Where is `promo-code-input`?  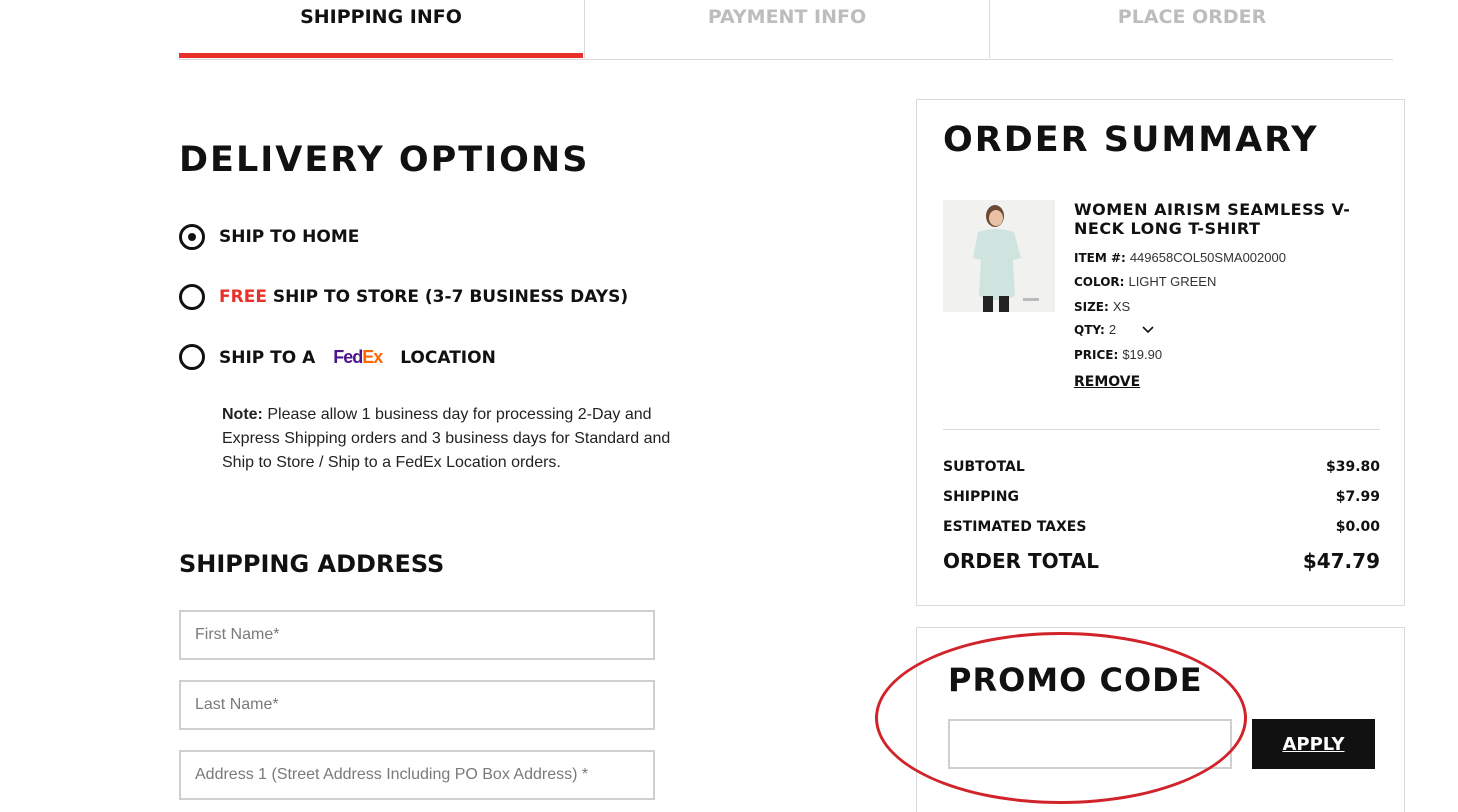 promo-code-input is located at coordinates (1090, 744).